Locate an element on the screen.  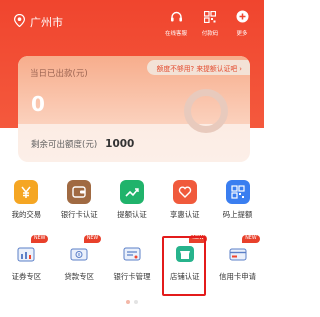
plus-icon is located at coordinates (242, 17).